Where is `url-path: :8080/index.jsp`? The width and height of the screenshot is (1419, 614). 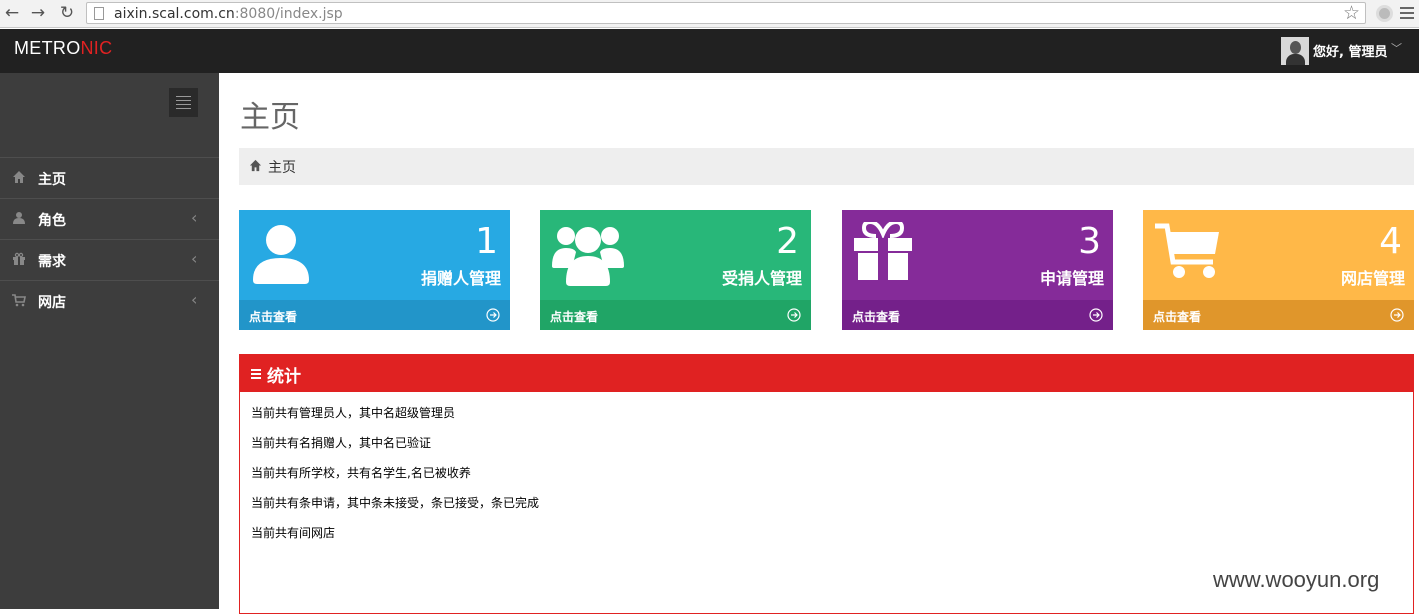
url-path: :8080/index.jsp is located at coordinates (288, 14).